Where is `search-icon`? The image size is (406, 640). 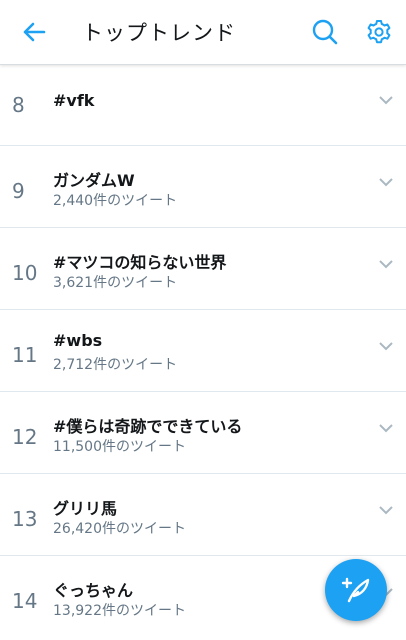 search-icon is located at coordinates (325, 32).